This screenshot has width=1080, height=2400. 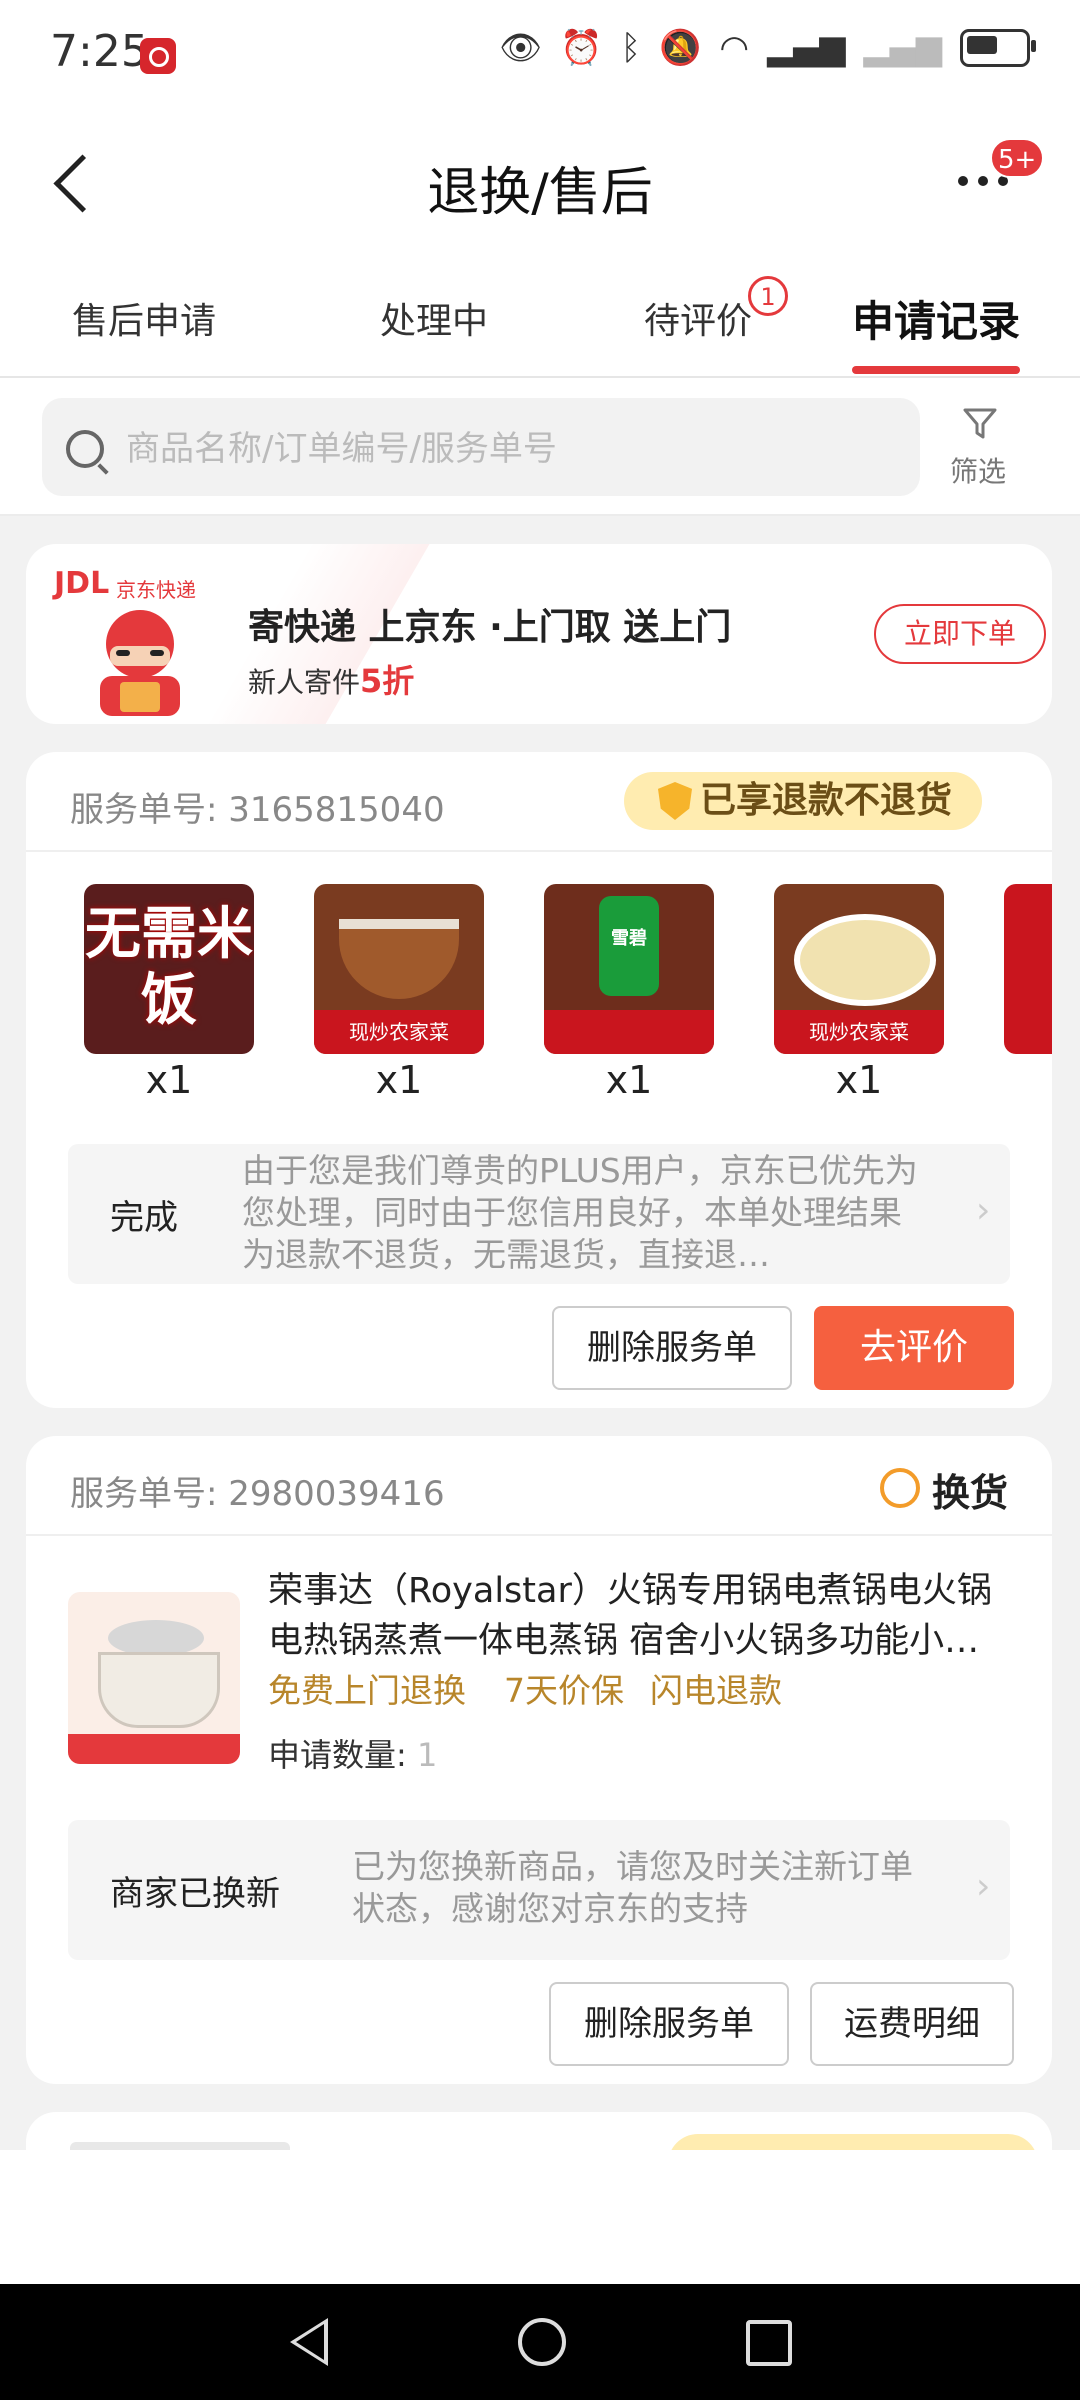 What do you see at coordinates (540, 2217) in the screenshot?
I see `bottom-blank` at bounding box center [540, 2217].